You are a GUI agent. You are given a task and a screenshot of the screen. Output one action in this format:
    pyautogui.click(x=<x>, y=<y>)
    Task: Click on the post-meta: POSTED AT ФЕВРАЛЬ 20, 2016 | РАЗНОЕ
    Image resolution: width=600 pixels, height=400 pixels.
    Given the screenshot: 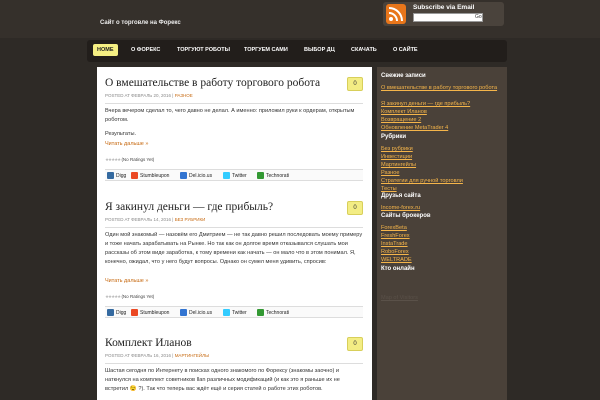 What is the action you would take?
    pyautogui.click(x=149, y=95)
    